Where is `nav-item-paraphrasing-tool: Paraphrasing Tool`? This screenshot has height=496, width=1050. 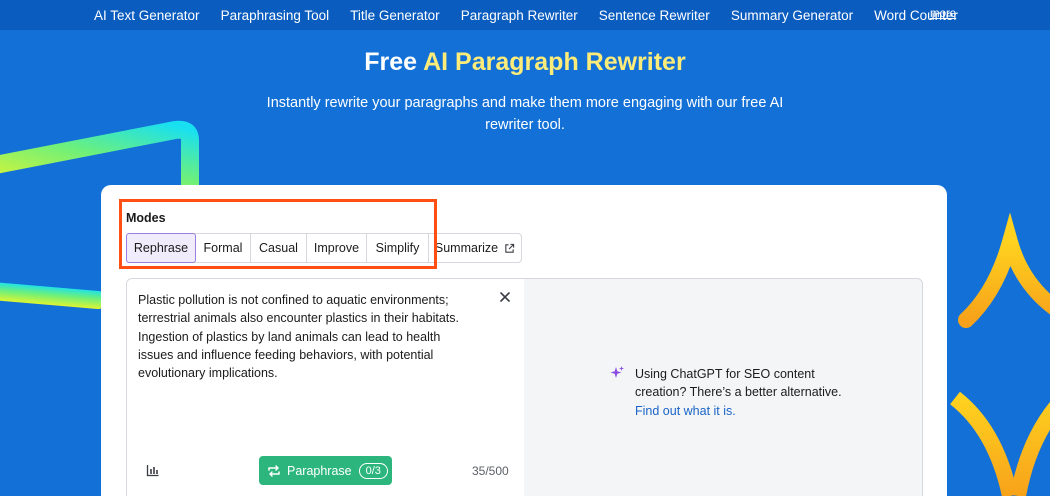
nav-item-paraphrasing-tool: Paraphrasing Tool is located at coordinates (275, 15).